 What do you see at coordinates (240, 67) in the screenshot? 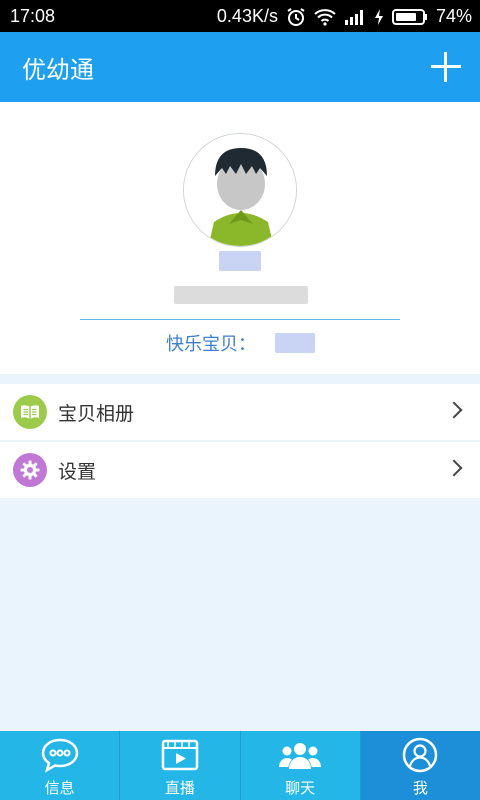
I see `app-bar: 优幼通` at bounding box center [240, 67].